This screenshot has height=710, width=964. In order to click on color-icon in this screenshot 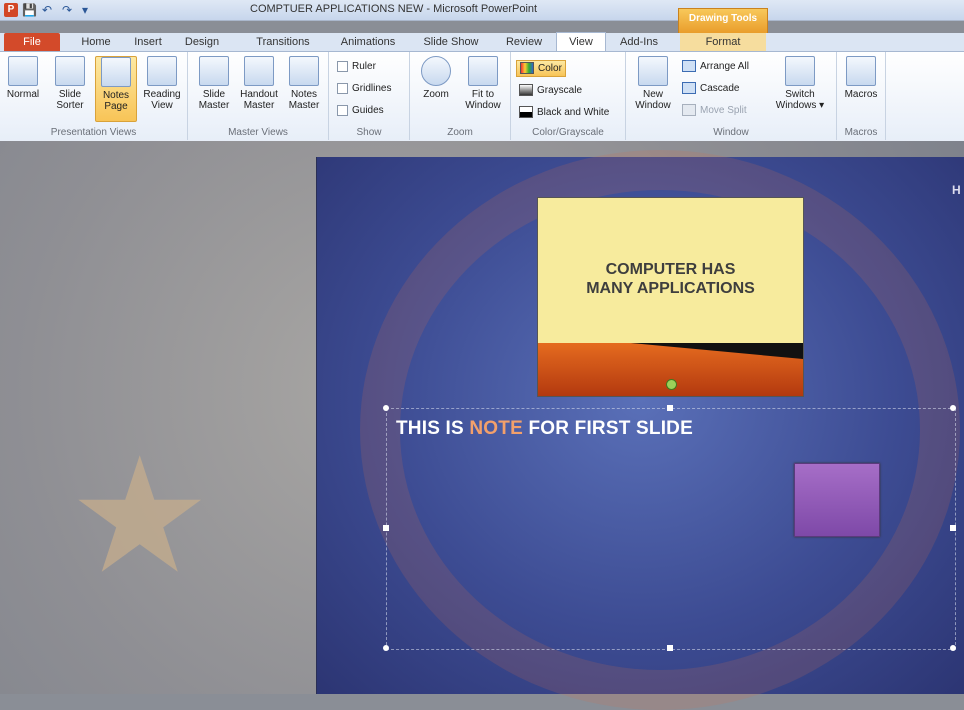, I will do `click(527, 68)`.